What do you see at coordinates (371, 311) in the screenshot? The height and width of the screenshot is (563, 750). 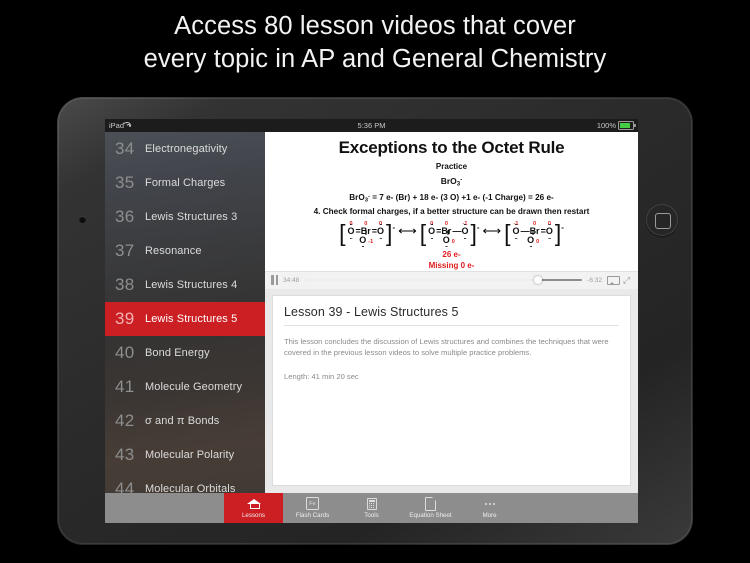 I see `lesson-heading: Lesson 39 - Lewis Structures 5` at bounding box center [371, 311].